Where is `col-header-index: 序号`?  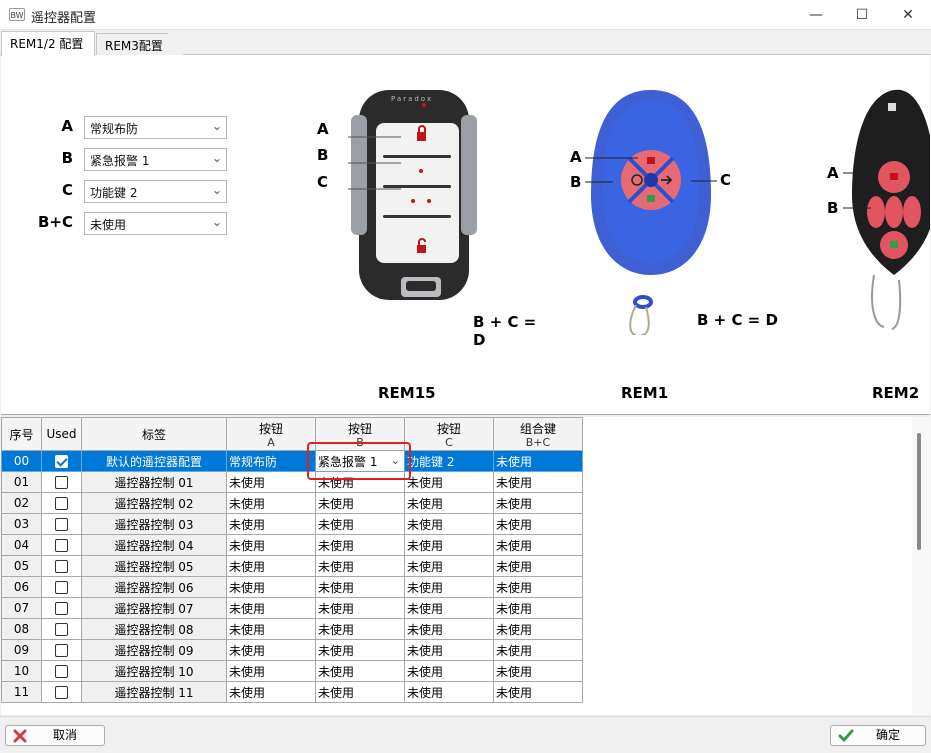 col-header-index: 序号 is located at coordinates (21, 434).